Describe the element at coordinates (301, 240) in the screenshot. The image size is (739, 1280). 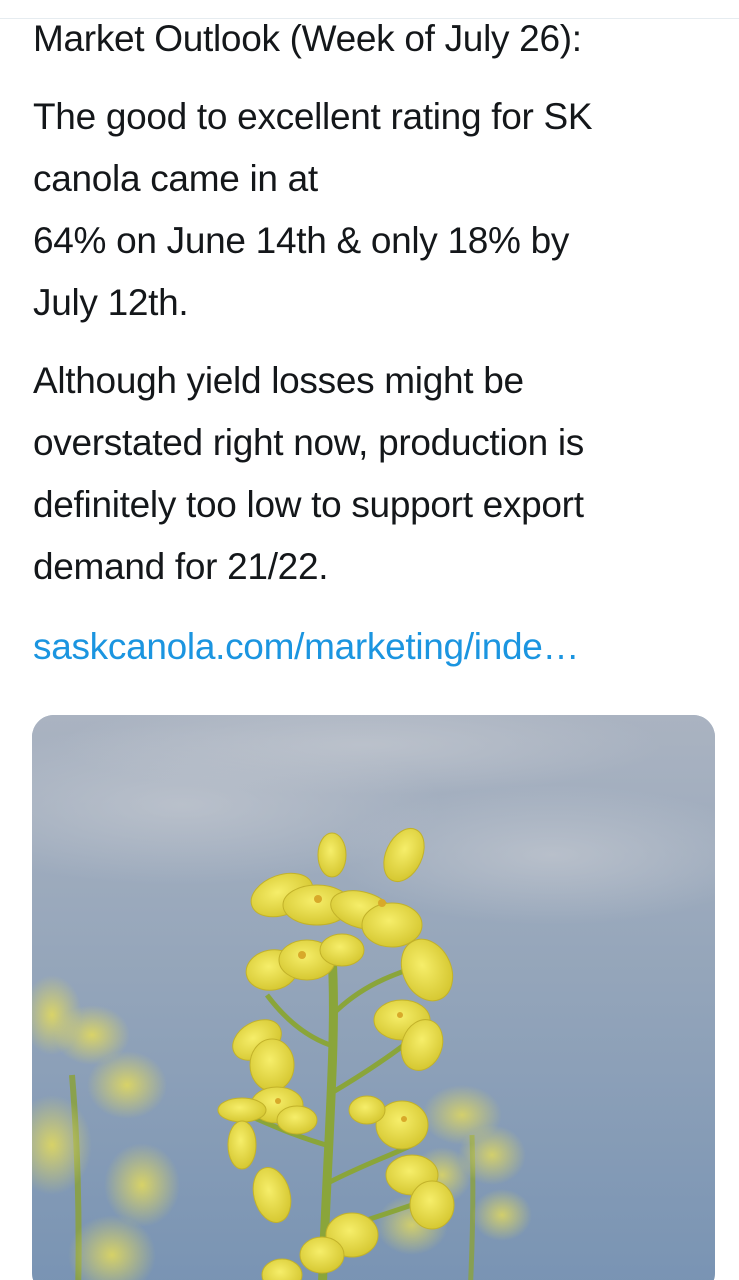
I see `paragraph-1-line: 64% on June 14th & only 18% by` at that location.